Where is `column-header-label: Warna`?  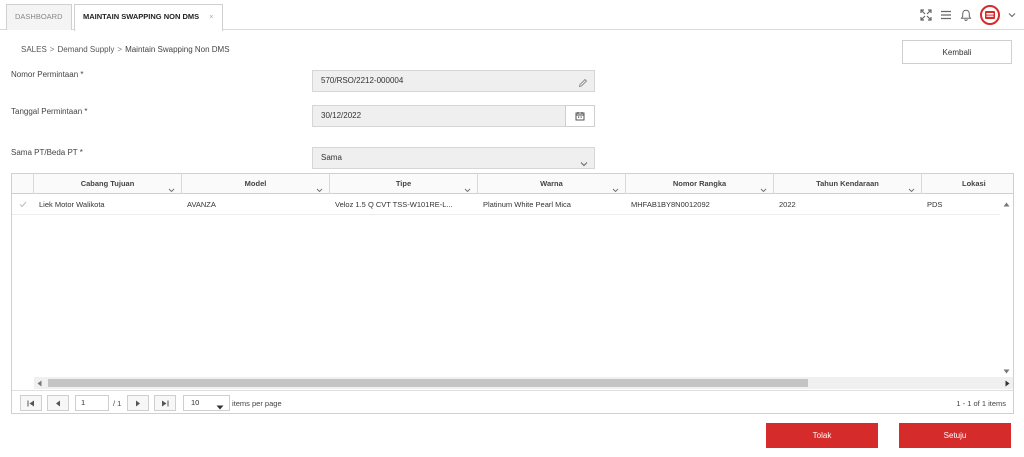 column-header-label: Warna is located at coordinates (551, 183).